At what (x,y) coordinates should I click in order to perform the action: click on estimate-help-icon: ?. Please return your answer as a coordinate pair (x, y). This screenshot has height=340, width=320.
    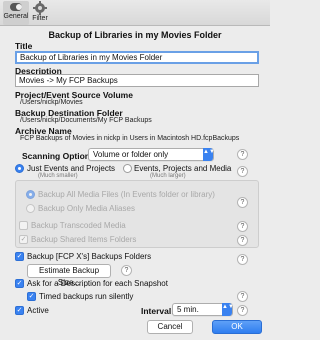
    Looking at the image, I should click on (126, 270).